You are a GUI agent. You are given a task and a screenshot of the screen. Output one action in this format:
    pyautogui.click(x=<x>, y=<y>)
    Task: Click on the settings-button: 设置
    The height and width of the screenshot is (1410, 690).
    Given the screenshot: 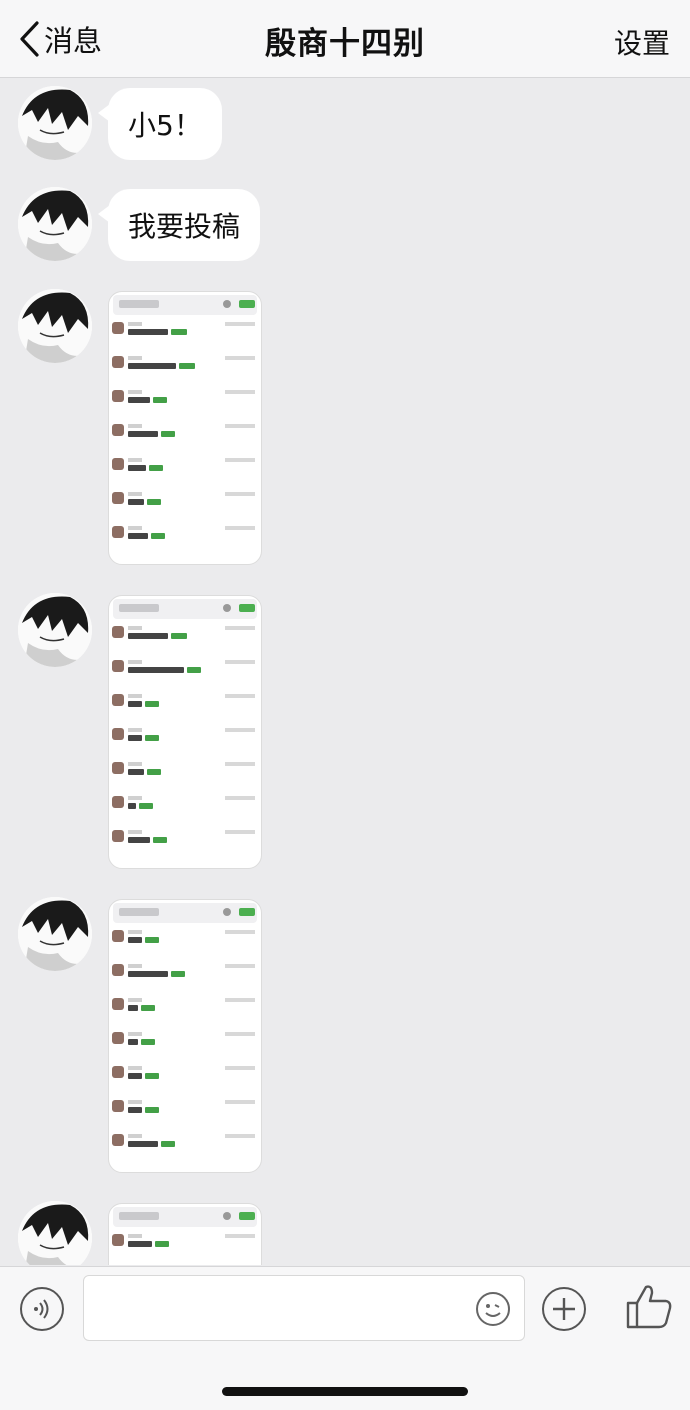 What is the action you would take?
    pyautogui.click(x=642, y=42)
    